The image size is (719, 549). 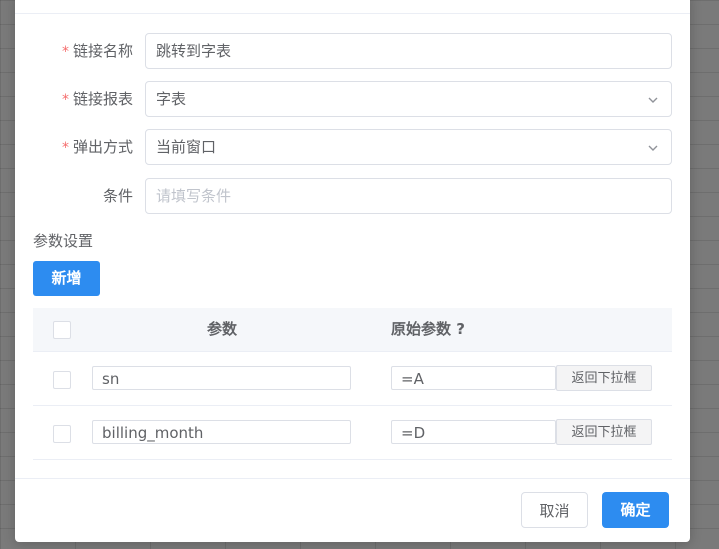 What do you see at coordinates (473, 378) in the screenshot?
I see `source-param-input: =A` at bounding box center [473, 378].